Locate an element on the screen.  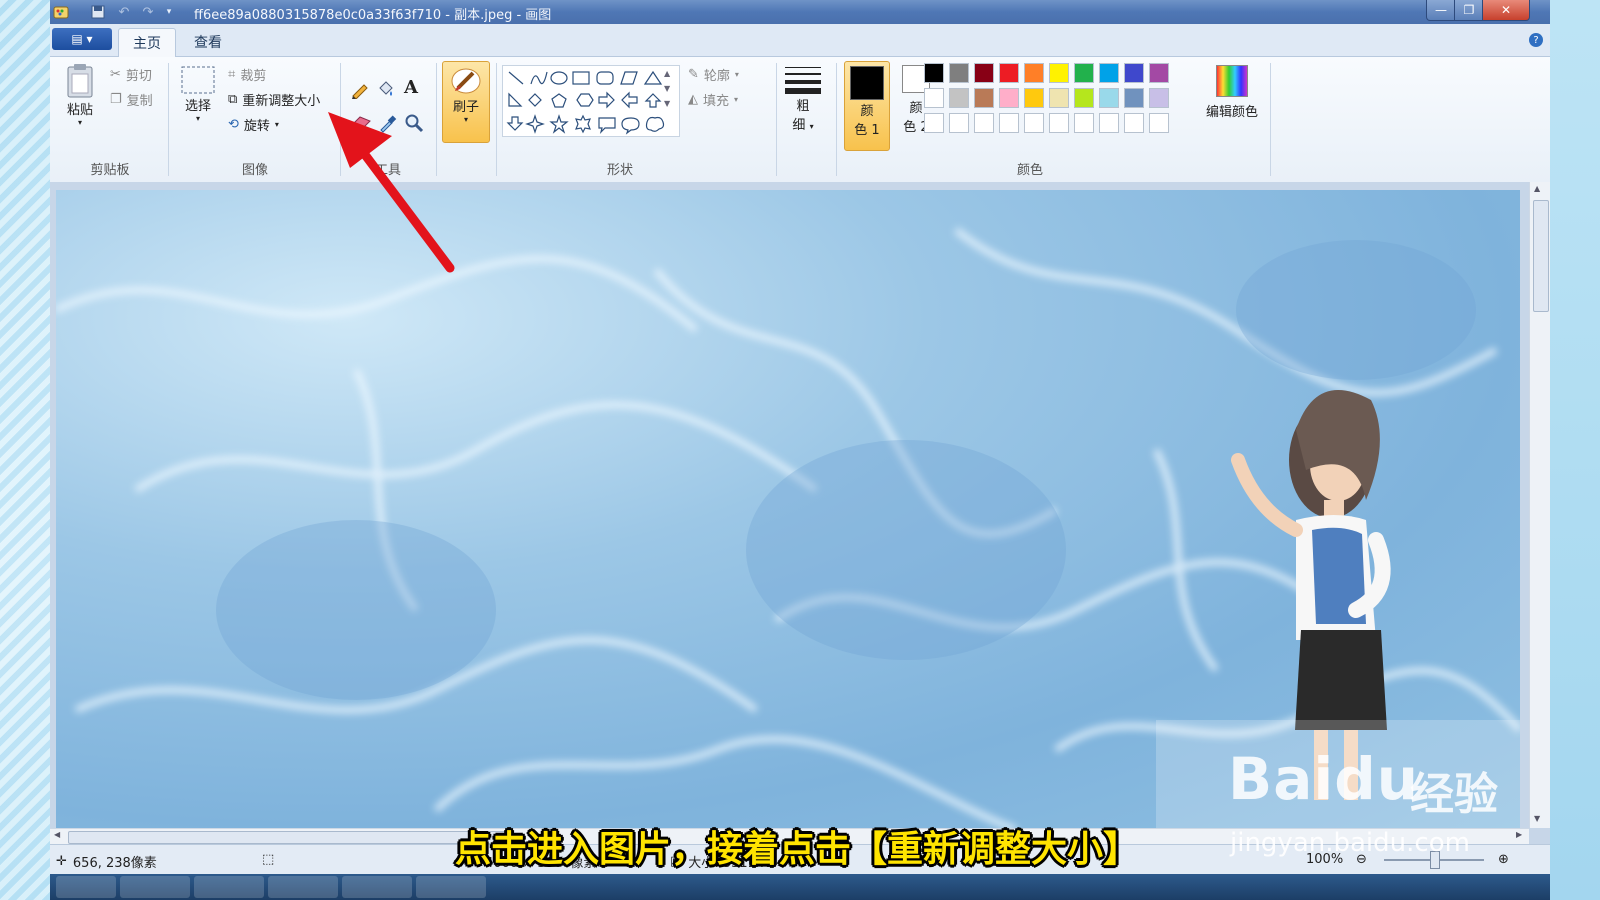
shapes-group-label: 形状 is located at coordinates (619, 170).